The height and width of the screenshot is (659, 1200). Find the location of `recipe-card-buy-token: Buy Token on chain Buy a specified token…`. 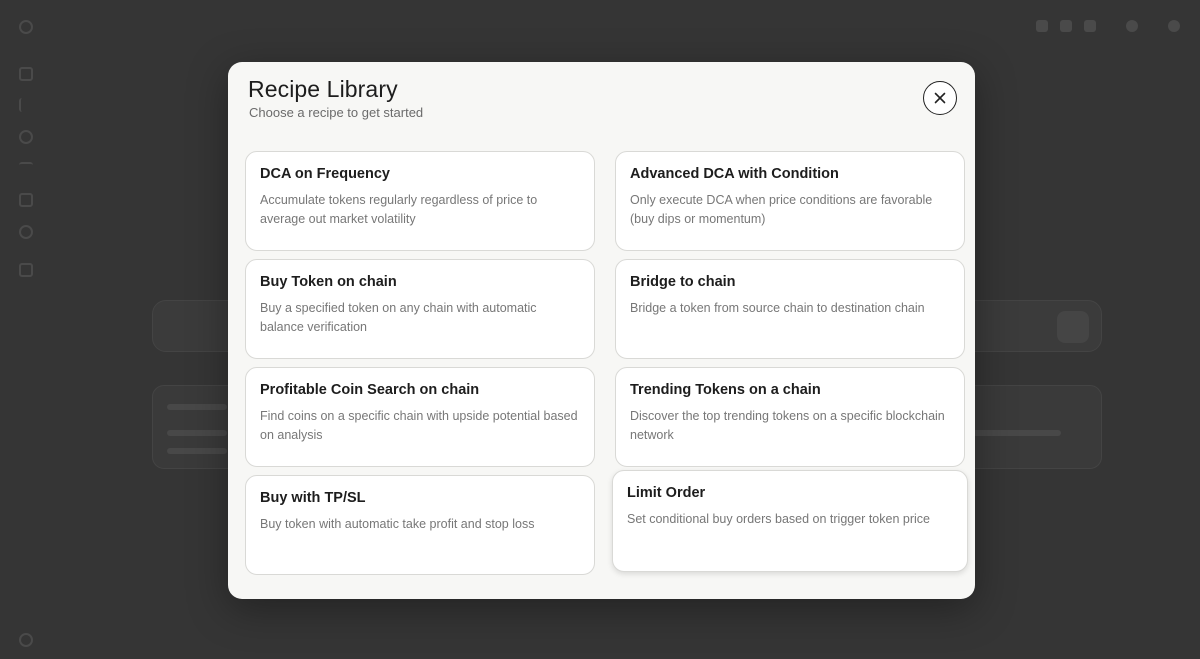

recipe-card-buy-token: Buy Token on chain Buy a specified token… is located at coordinates (420, 309).